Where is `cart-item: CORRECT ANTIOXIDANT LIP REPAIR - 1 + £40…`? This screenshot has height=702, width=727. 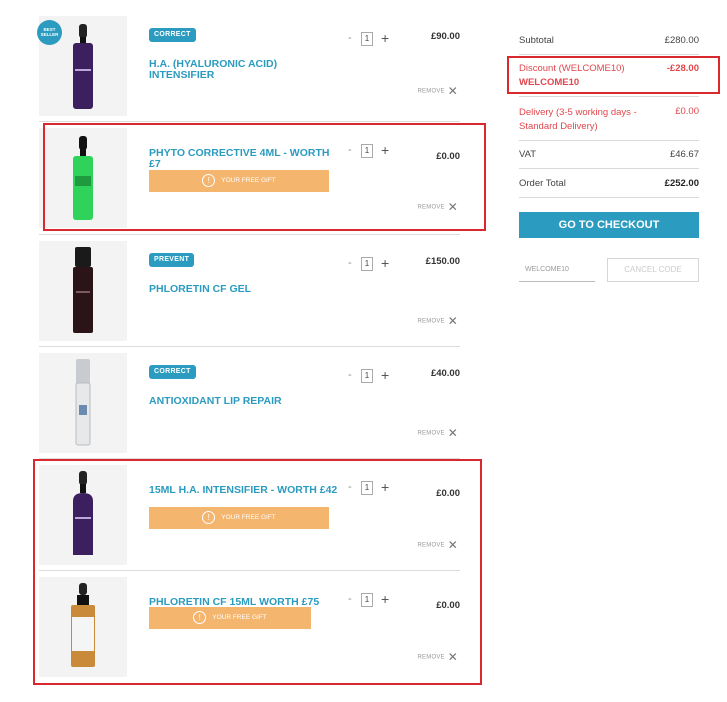
cart-item: CORRECT ANTIOXIDANT LIP REPAIR - 1 + £40… is located at coordinates (249, 409).